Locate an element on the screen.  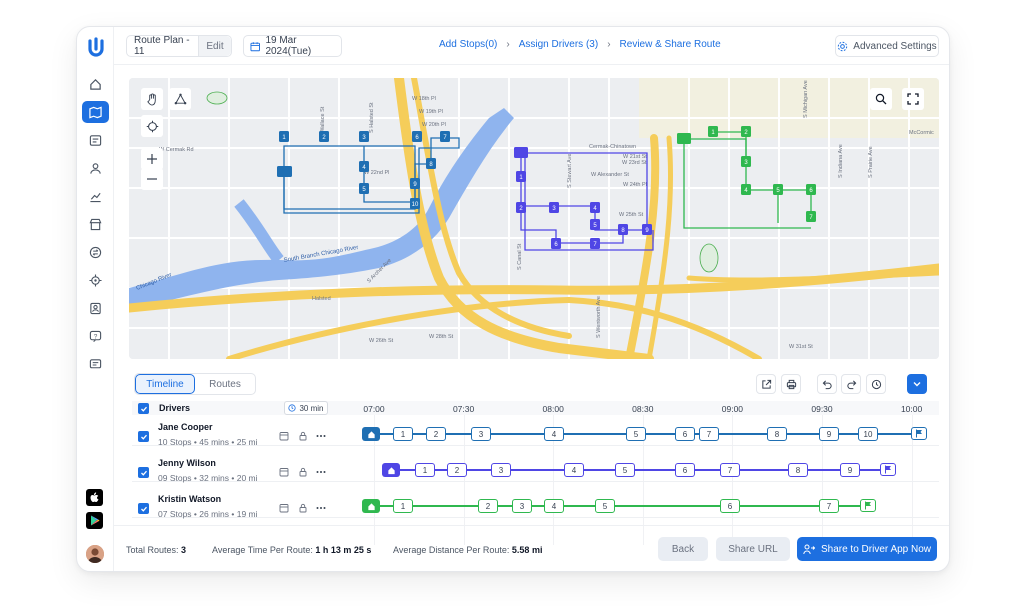
home-icon is located at coordinates (95, 84).